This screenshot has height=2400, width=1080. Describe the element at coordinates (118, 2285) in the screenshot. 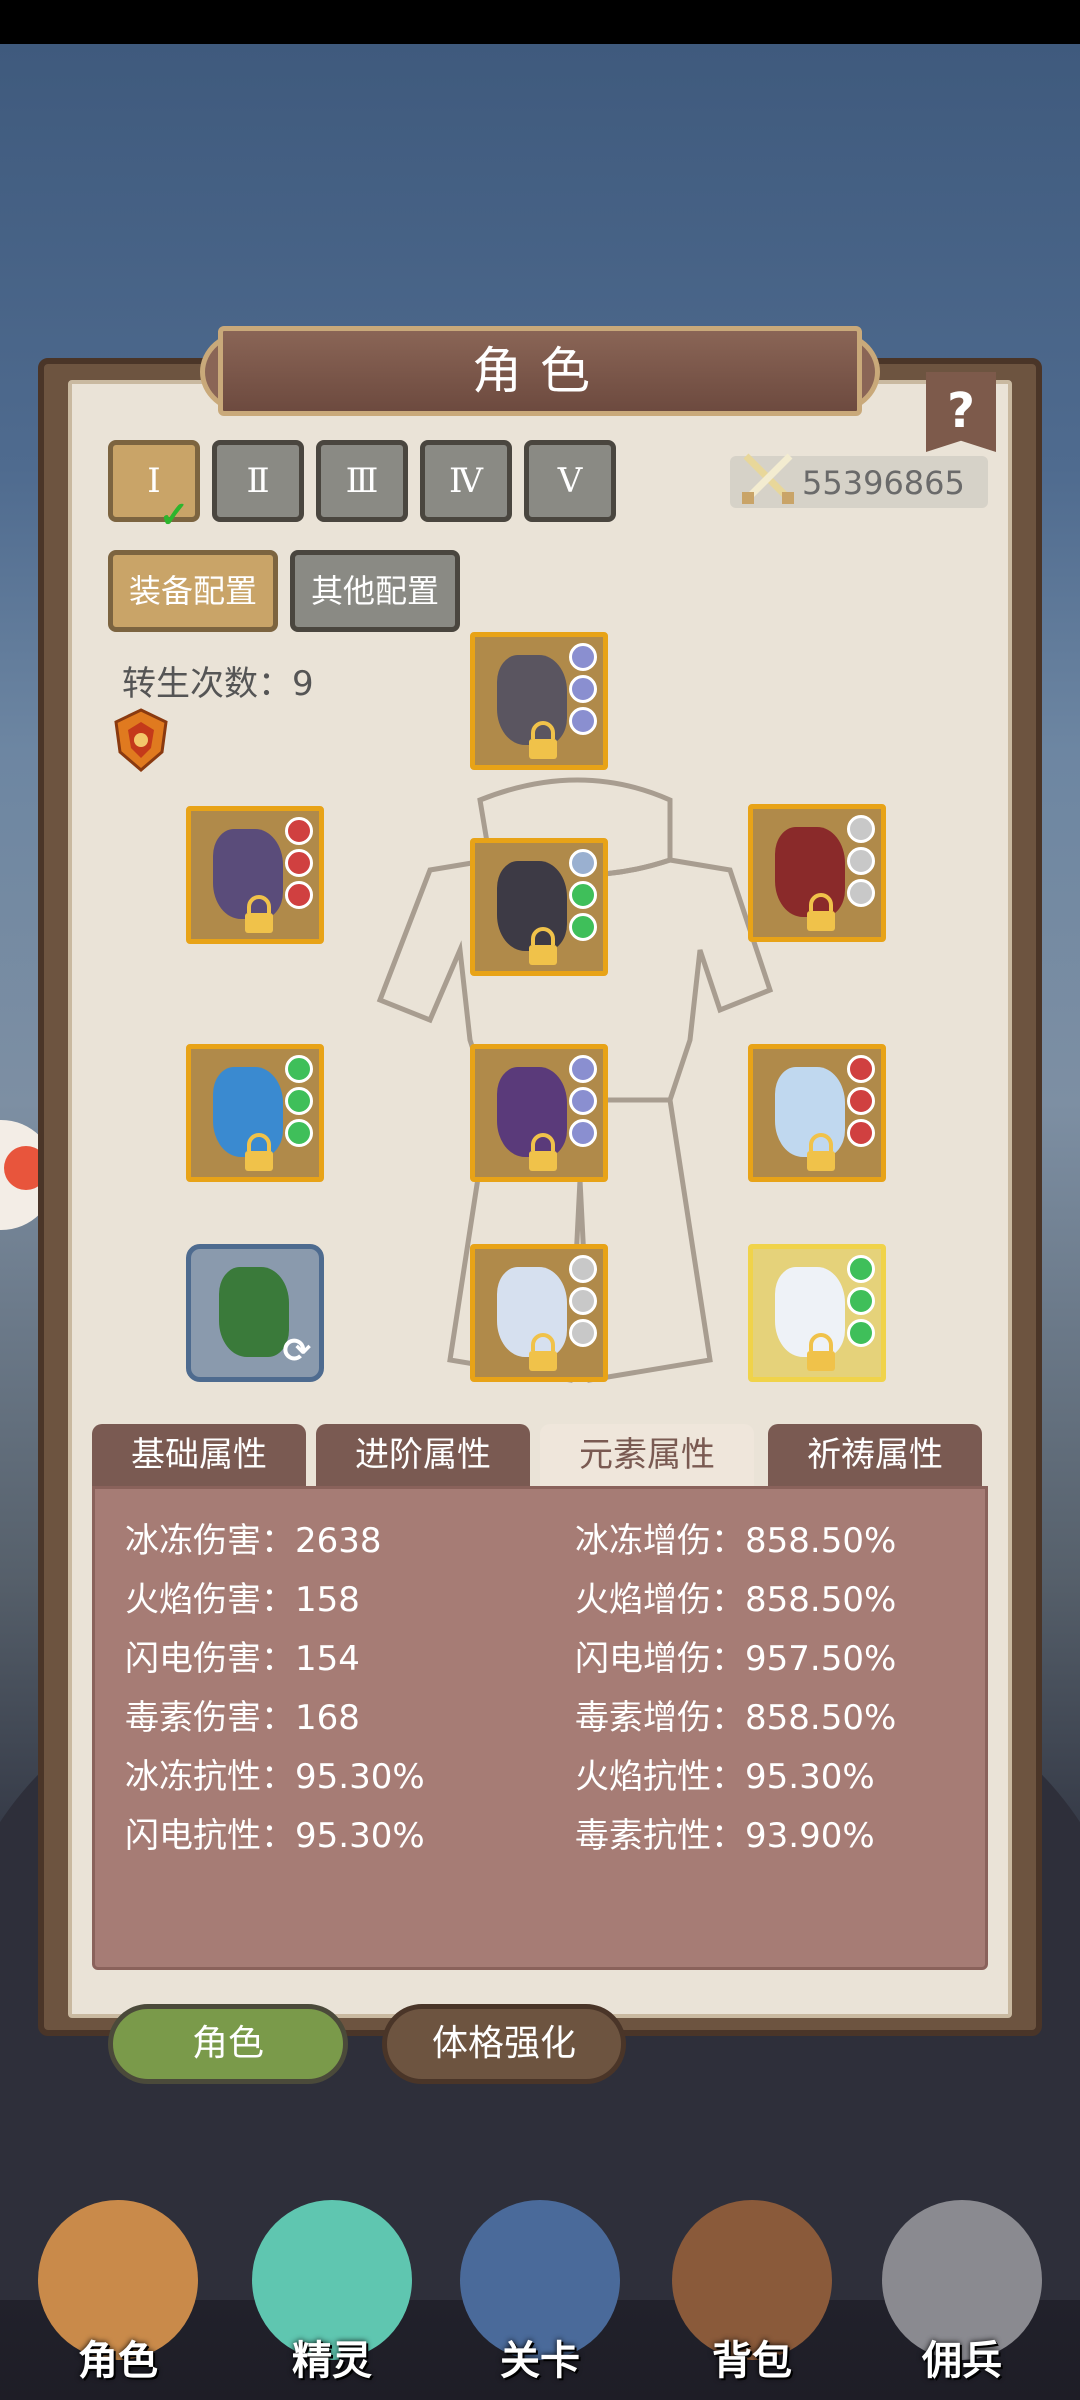

I see `nav-item-character: 角色` at that location.